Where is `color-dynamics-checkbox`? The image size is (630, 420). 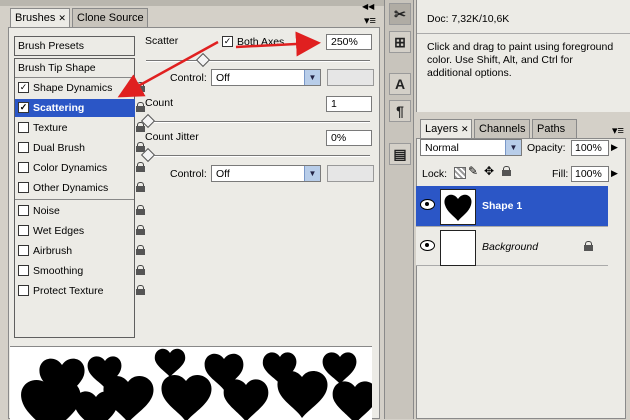
color-dynamics-checkbox is located at coordinates (23, 167).